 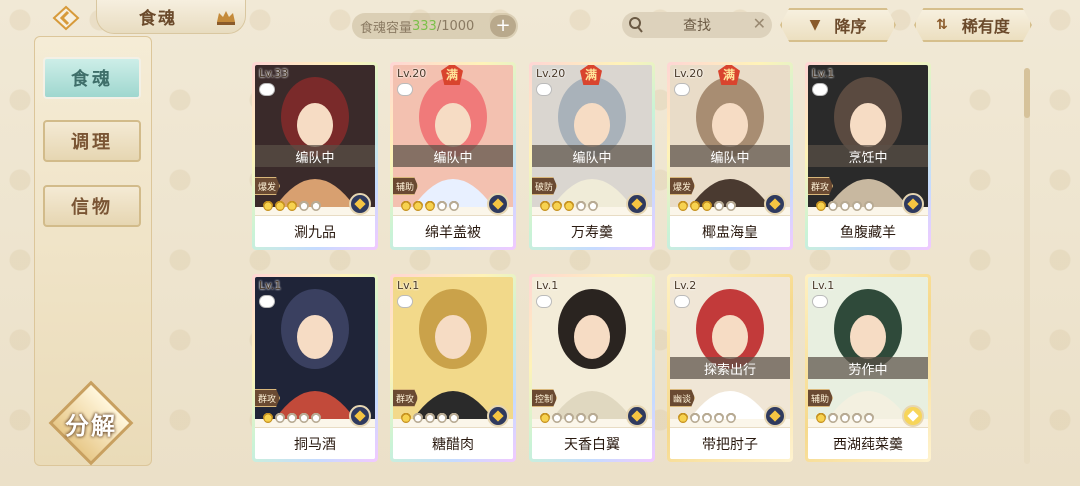 I want to click on capacity-max: /1000, so click(x=455, y=26).